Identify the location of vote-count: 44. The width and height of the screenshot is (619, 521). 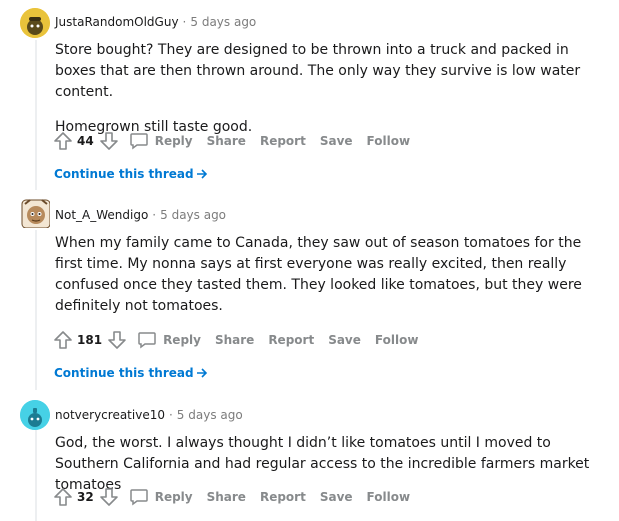
(85, 141).